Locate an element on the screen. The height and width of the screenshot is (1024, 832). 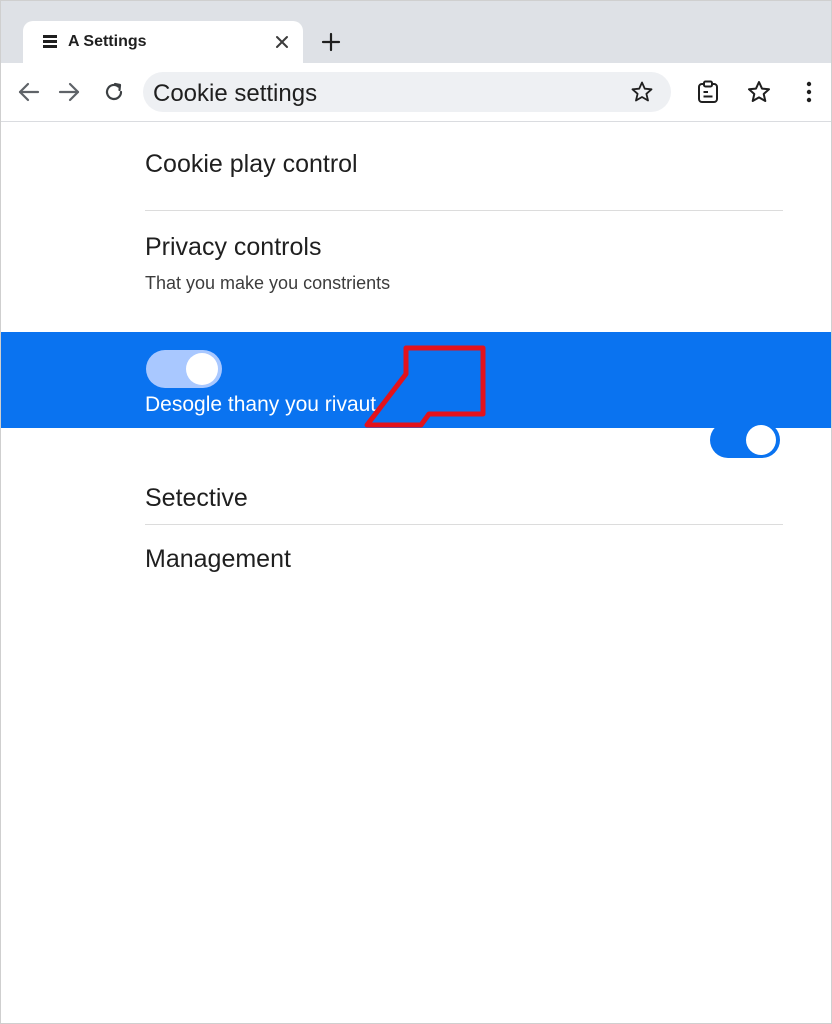
privacy-controls-subtitle: That you make you constrients is located at coordinates (268, 283).